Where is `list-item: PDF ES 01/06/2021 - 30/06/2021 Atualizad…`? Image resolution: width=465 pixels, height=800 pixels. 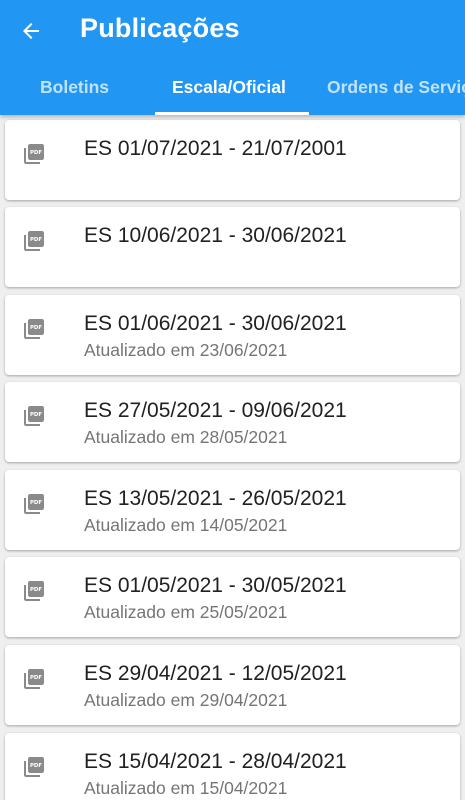 list-item: PDF ES 01/06/2021 - 30/06/2021 Atualizad… is located at coordinates (232, 335).